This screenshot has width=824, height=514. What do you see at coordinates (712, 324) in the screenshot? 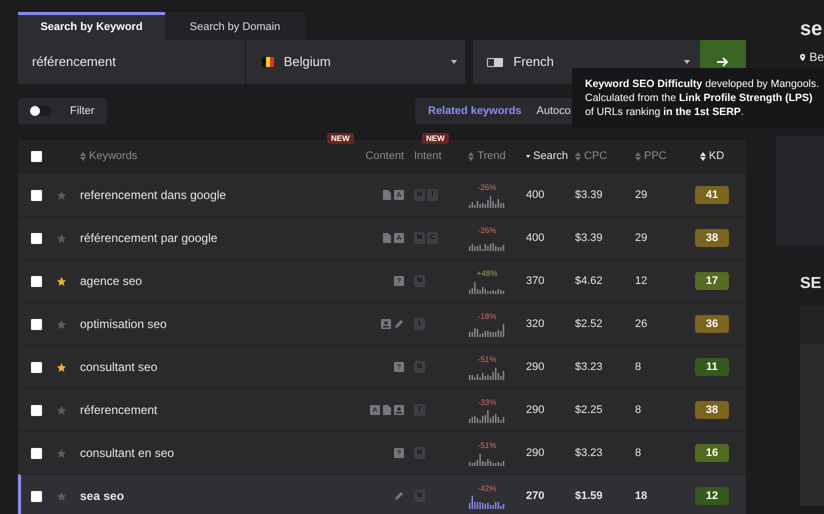
I see `kd-score: 36` at bounding box center [712, 324].